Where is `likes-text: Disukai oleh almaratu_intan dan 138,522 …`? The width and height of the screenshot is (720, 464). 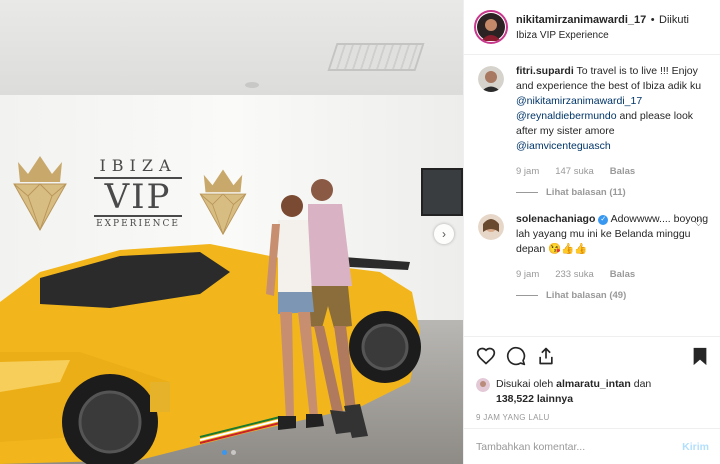
likes-text: Disukai oleh almaratu_intan dan 138,522 … is located at coordinates (573, 392).